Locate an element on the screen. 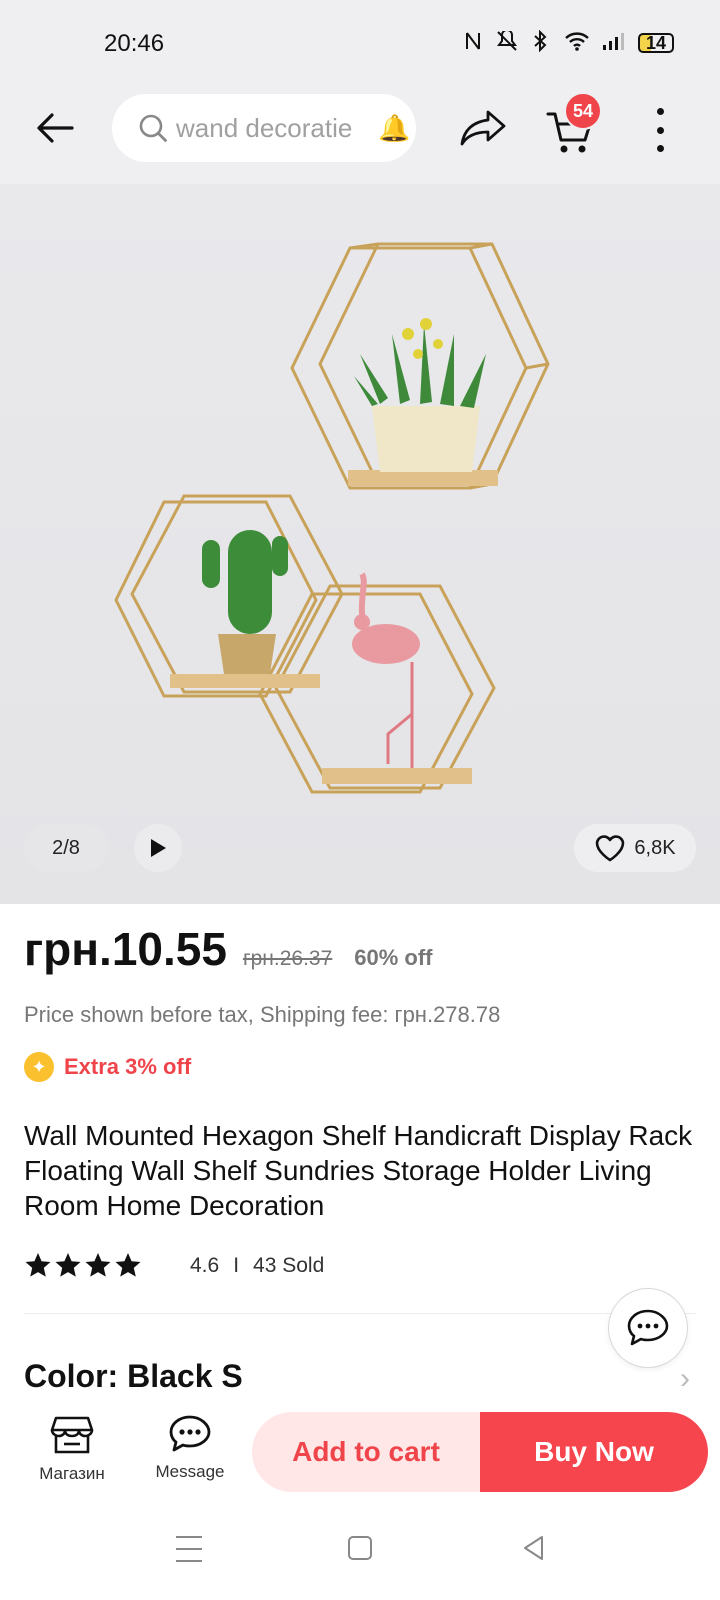  system-nav-bar is located at coordinates (360, 1556).